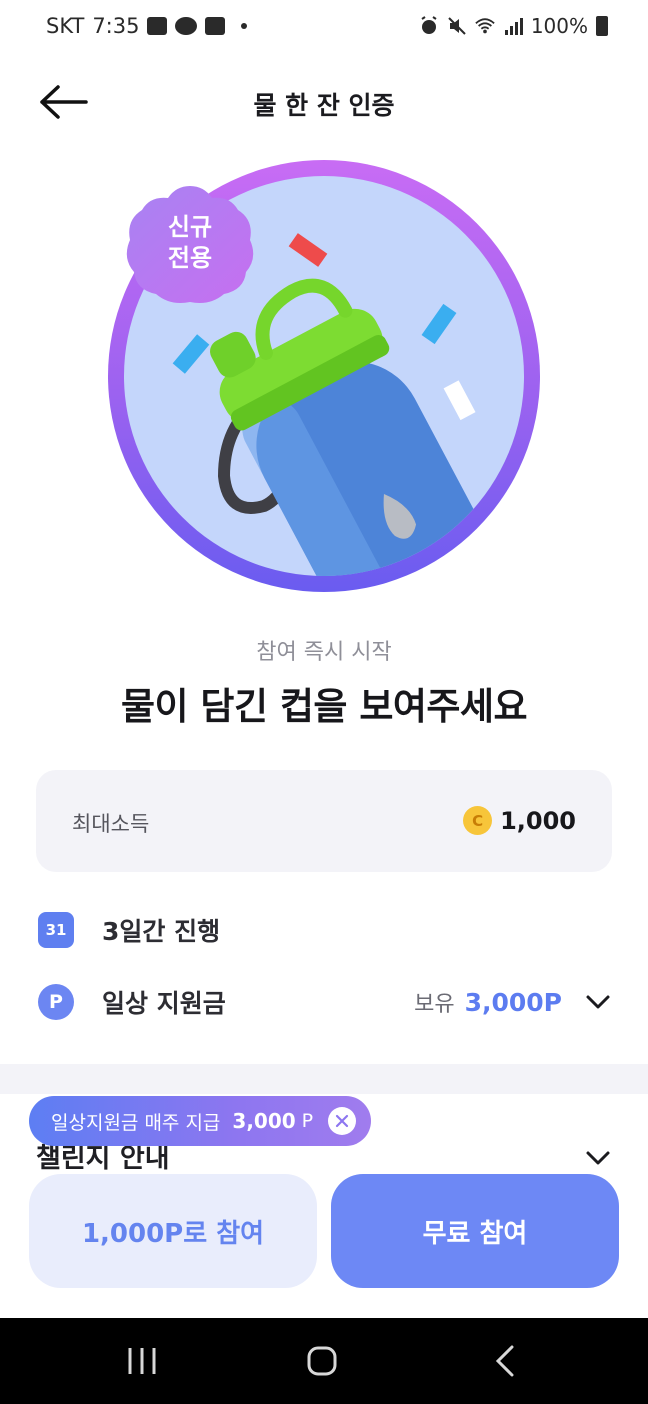 The width and height of the screenshot is (648, 1404). What do you see at coordinates (161, 931) in the screenshot?
I see `duration-text: 3일간 진행` at bounding box center [161, 931].